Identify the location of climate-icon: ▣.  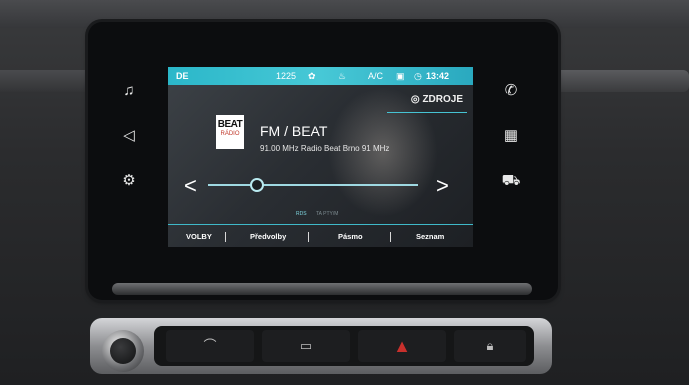
(400, 76).